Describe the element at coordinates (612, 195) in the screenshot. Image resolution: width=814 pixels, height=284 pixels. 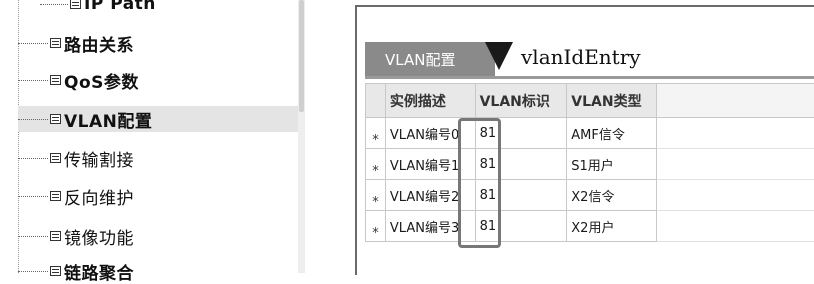
I see `cell-vlan-type: X2信令` at that location.